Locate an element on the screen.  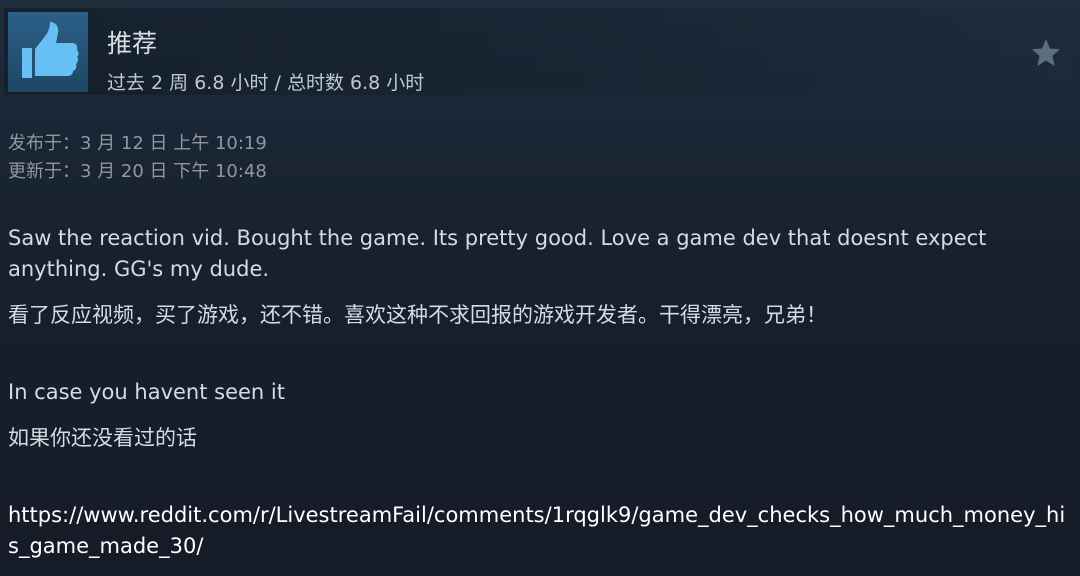
review-verdict: 推荐 is located at coordinates (132, 43).